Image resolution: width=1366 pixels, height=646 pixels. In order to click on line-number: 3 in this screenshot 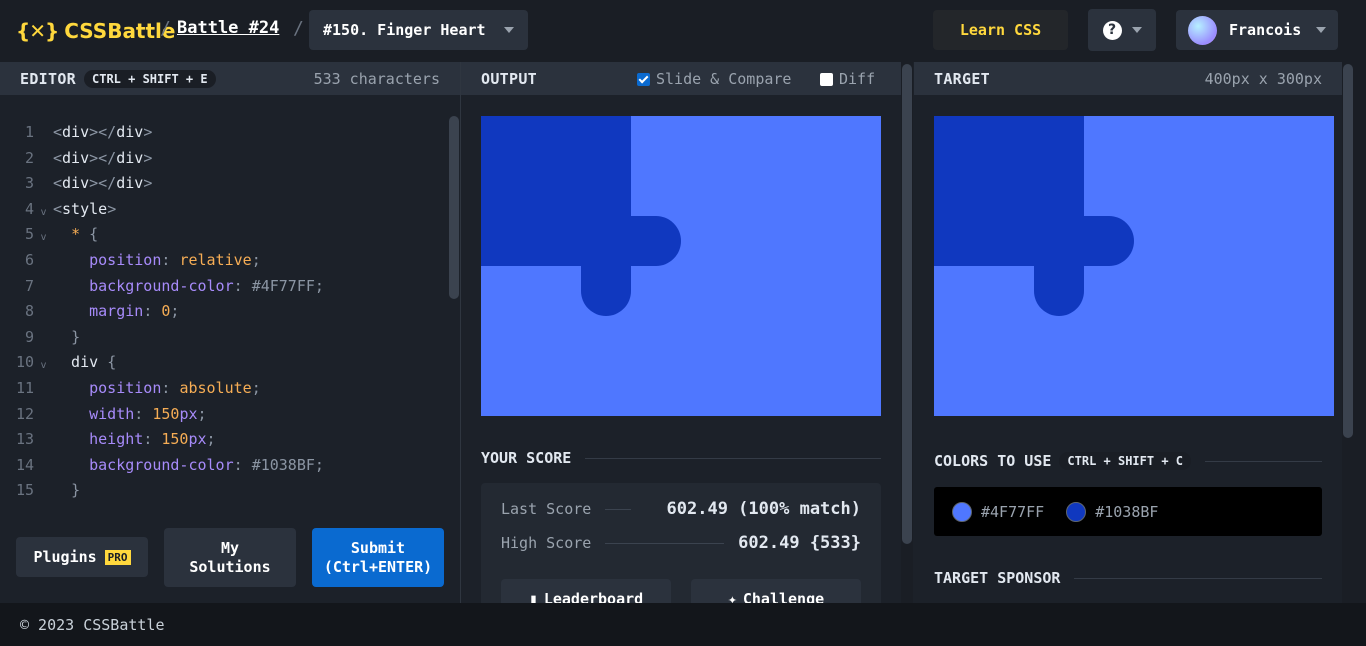, I will do `click(29, 183)`.